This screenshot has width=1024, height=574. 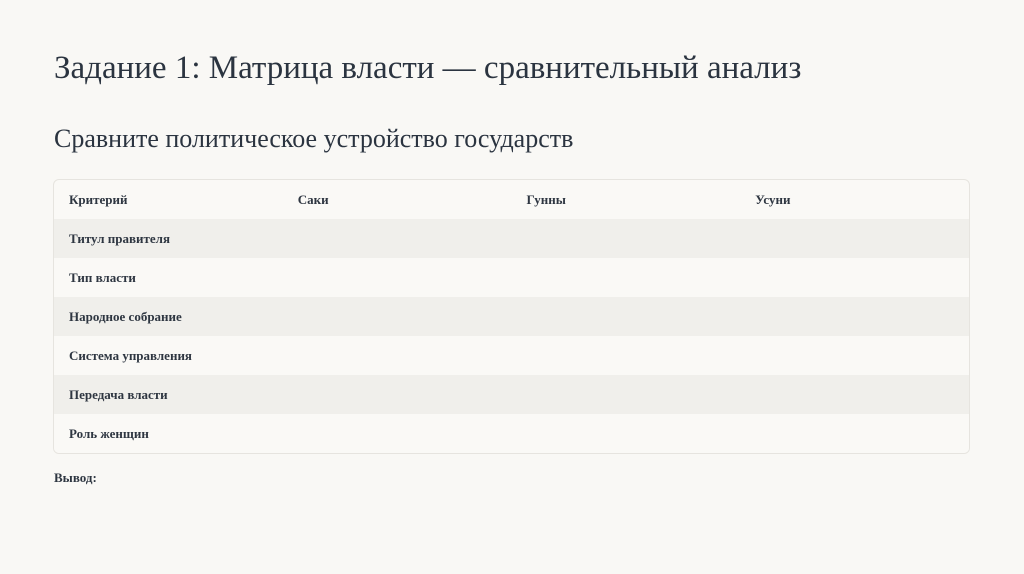 I want to click on row-criterion-label: Система управления, so click(x=168, y=355).